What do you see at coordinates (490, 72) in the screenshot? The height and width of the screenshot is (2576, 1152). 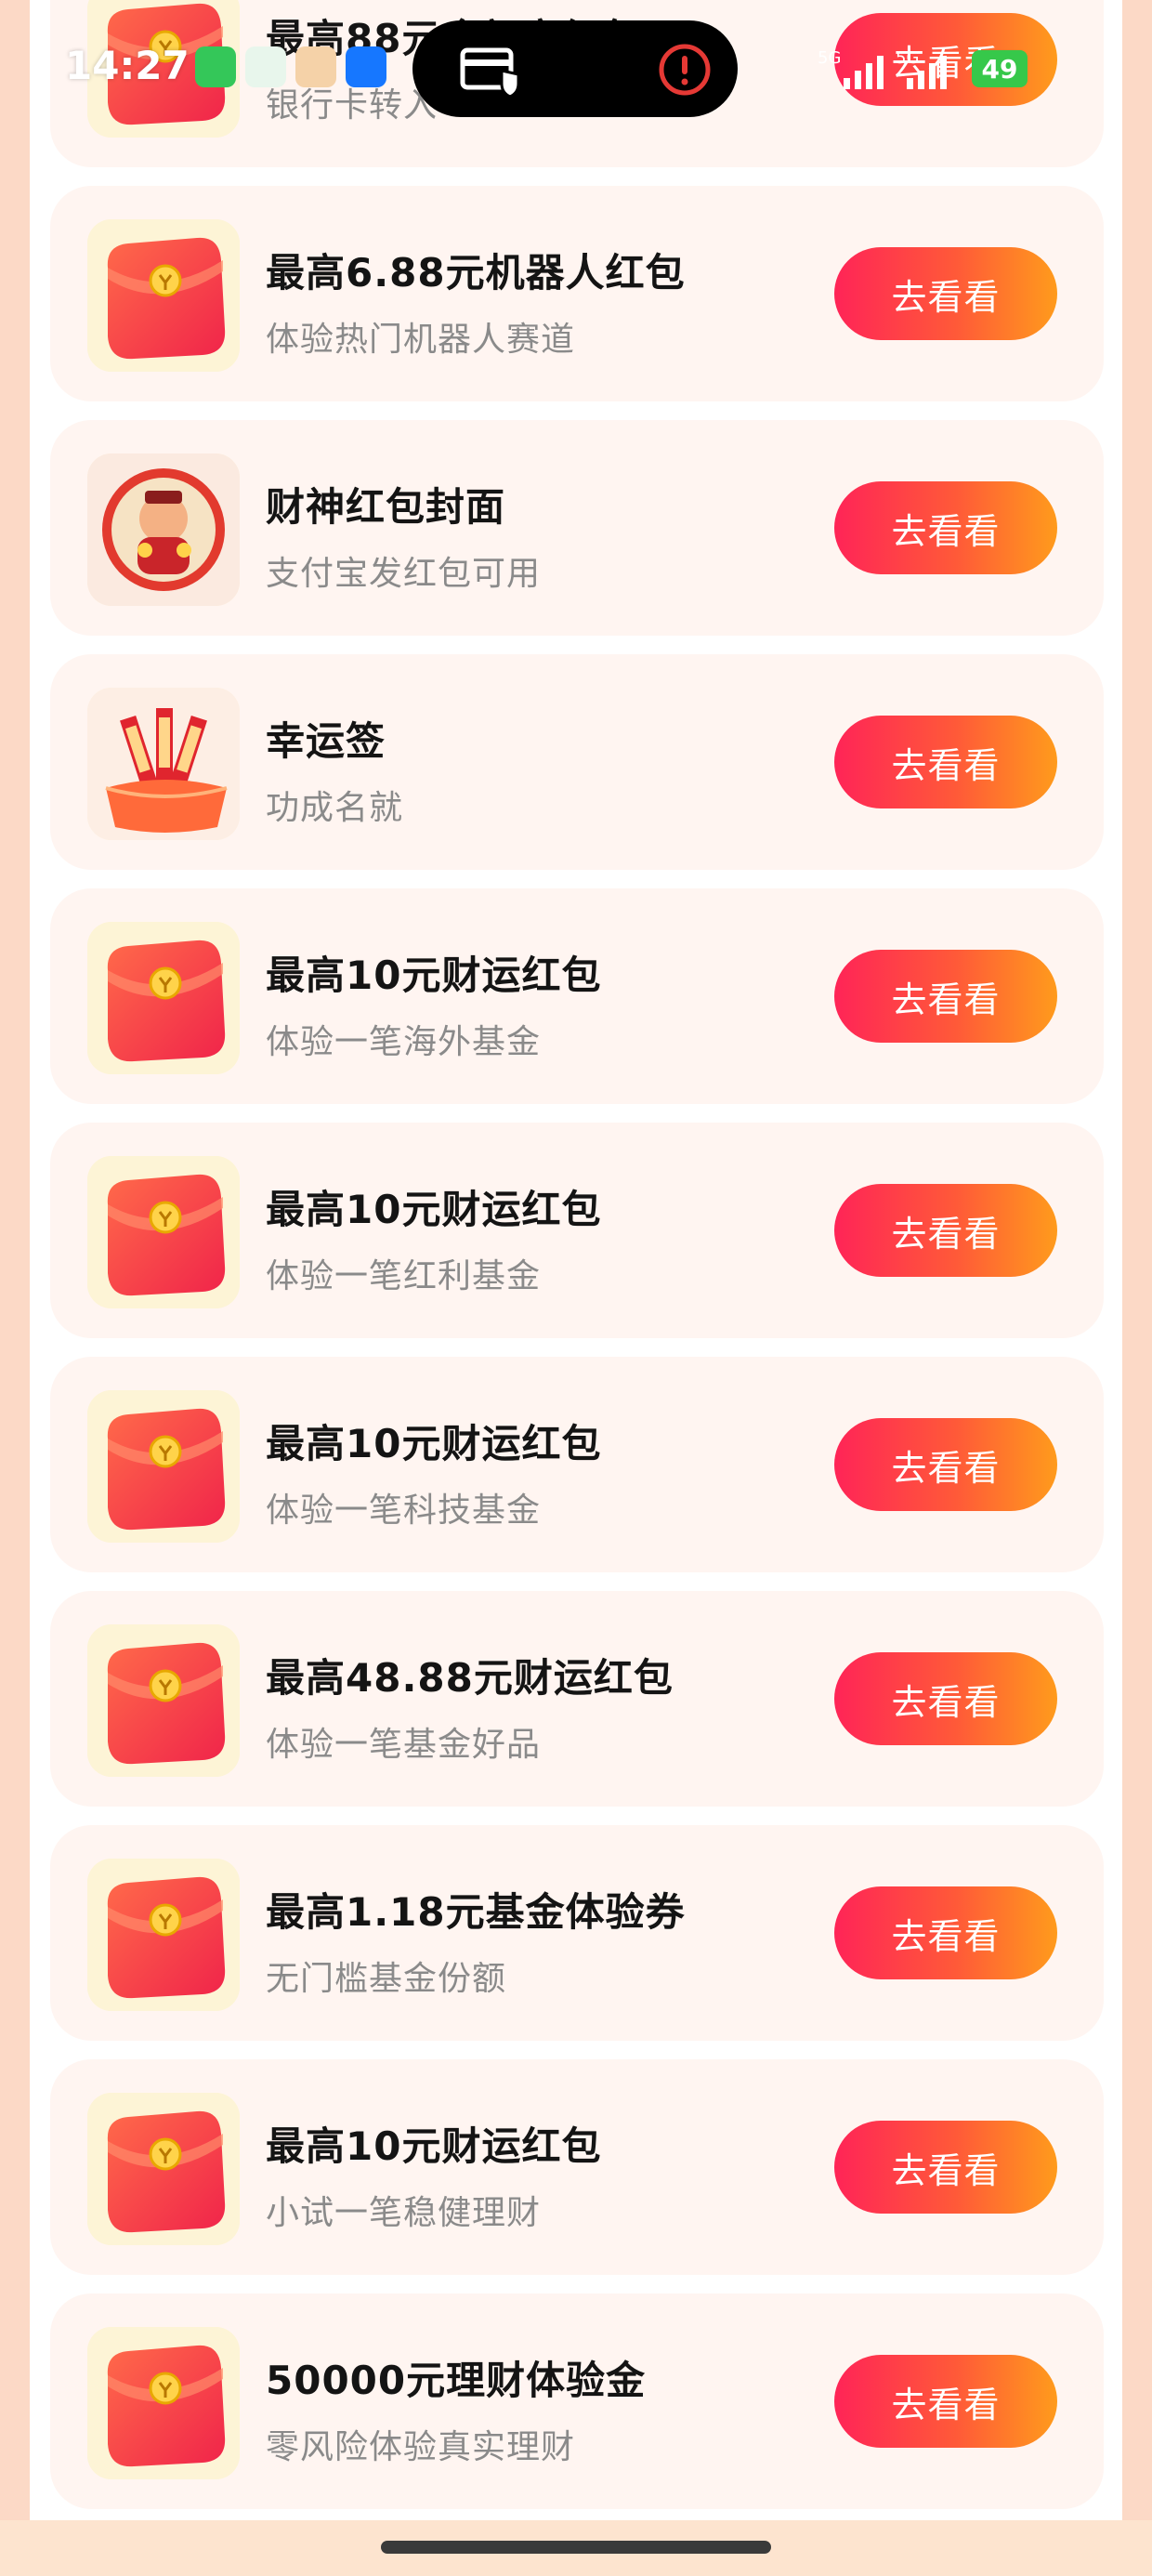 I see `card-shield-icon` at bounding box center [490, 72].